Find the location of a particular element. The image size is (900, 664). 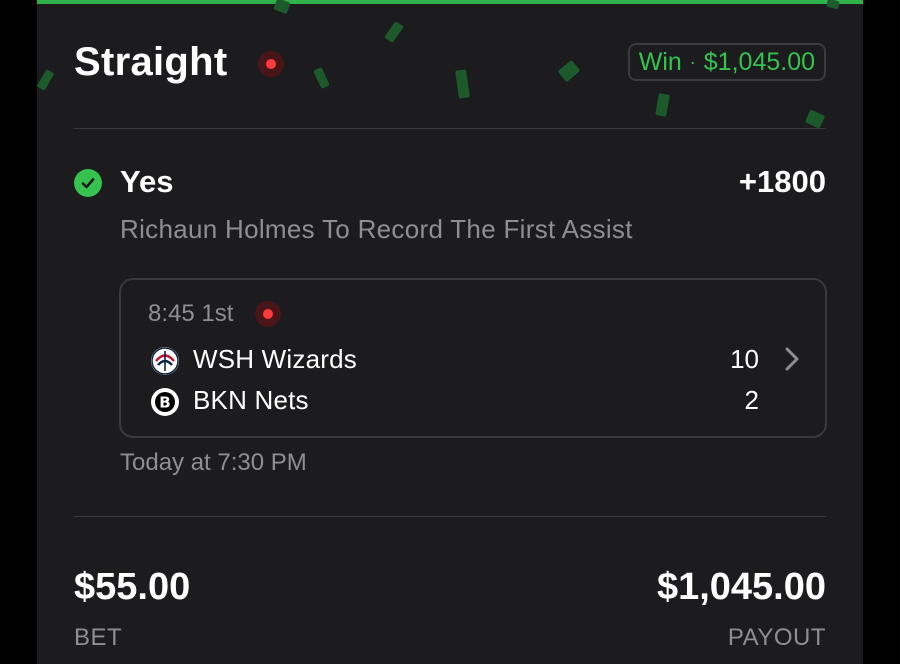

team-score: 10 is located at coordinates (744, 359).